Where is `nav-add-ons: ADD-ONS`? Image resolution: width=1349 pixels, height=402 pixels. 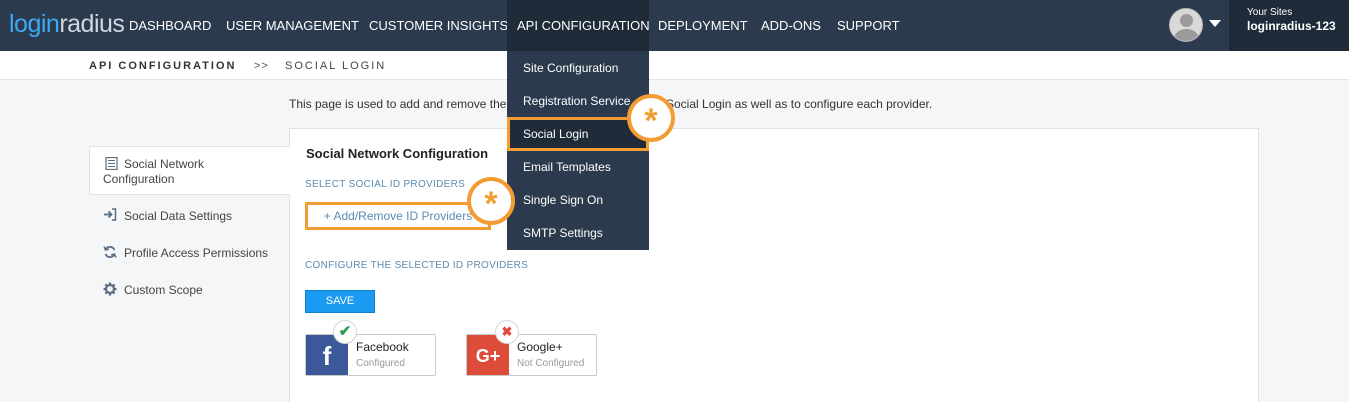
nav-add-ons: ADD-ONS is located at coordinates (791, 25).